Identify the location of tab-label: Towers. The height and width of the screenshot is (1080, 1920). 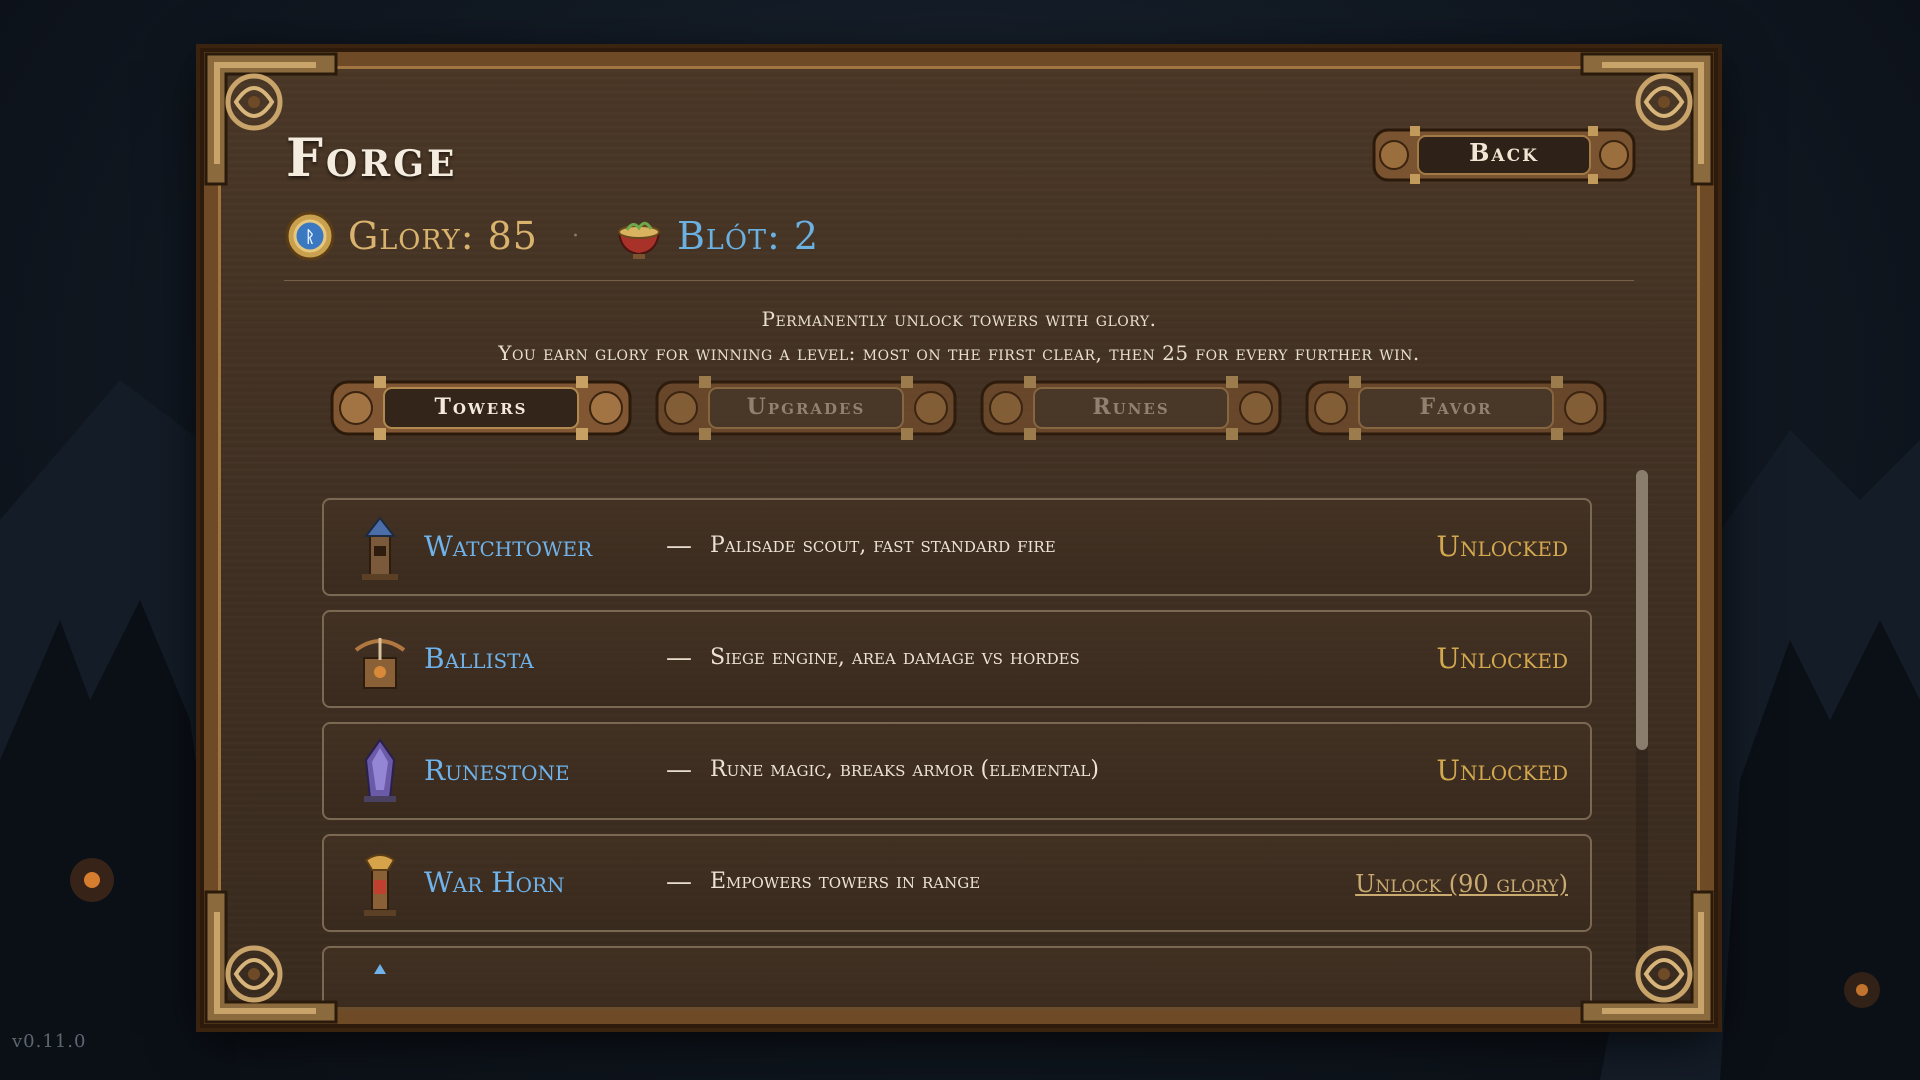
(481, 407).